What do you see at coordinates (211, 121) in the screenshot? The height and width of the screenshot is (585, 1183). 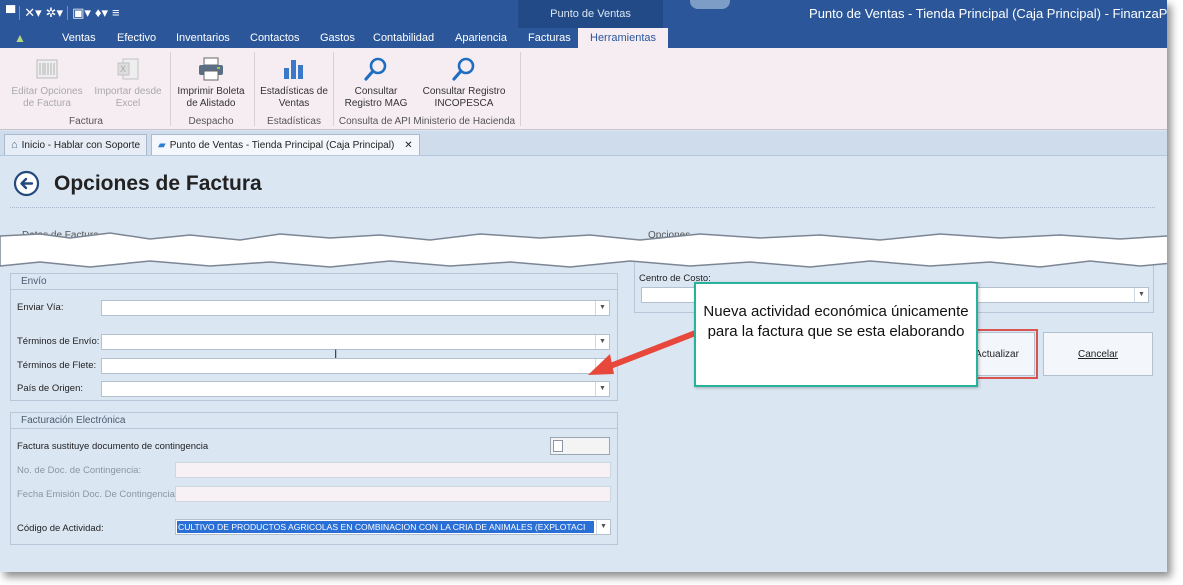 I see `group-label-despacho: Despacho` at bounding box center [211, 121].